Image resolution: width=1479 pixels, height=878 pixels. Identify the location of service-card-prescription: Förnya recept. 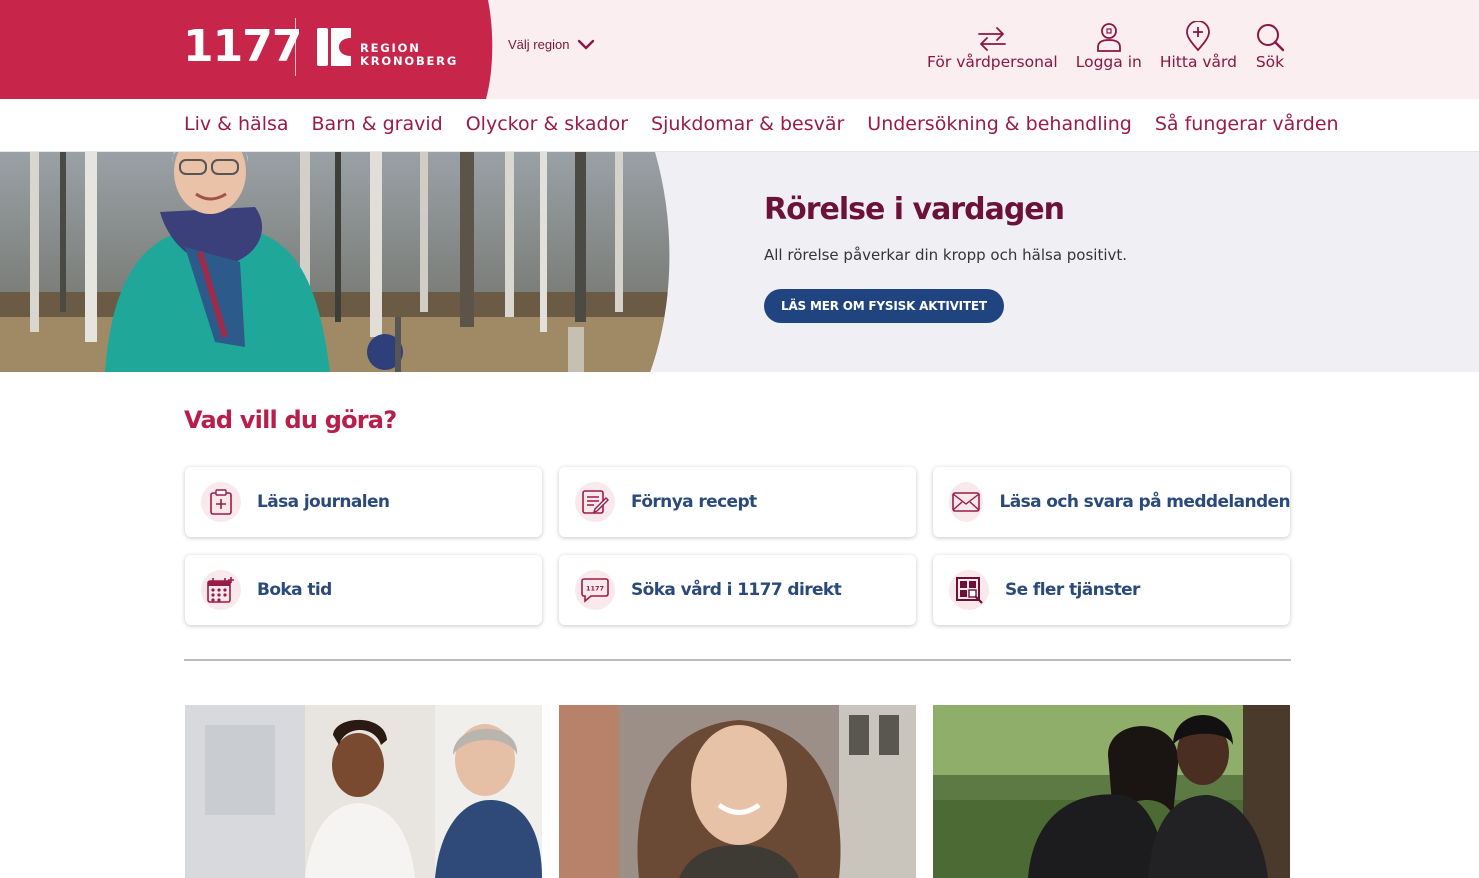
(737, 502).